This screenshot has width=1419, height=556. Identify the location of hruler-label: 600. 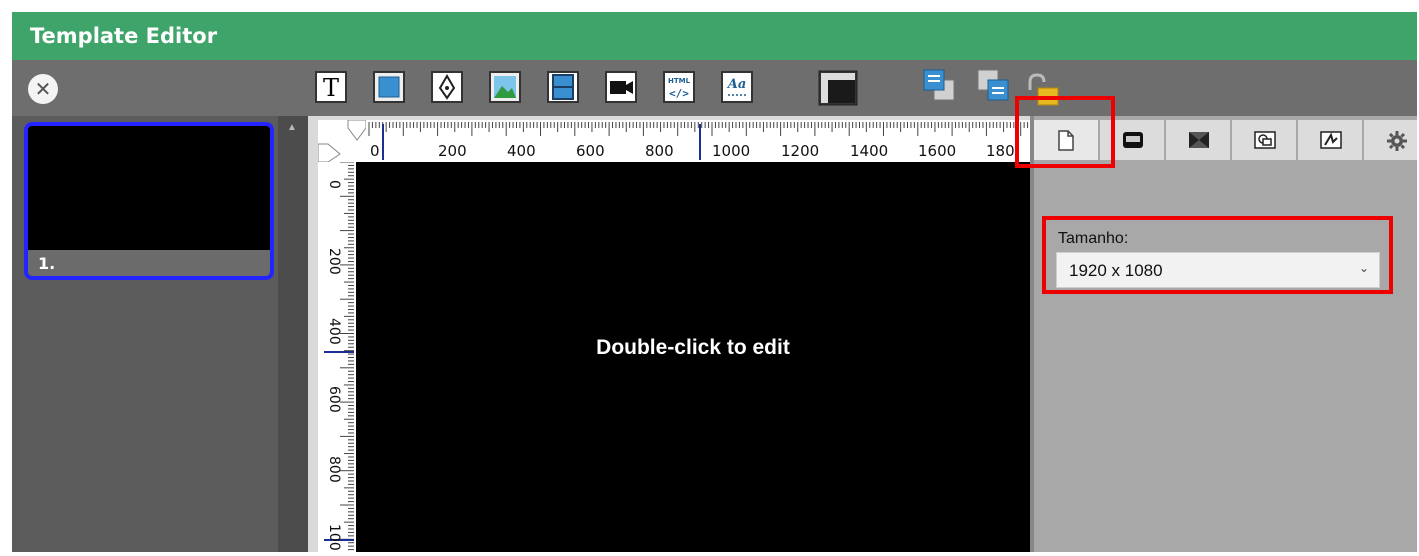
(590, 151).